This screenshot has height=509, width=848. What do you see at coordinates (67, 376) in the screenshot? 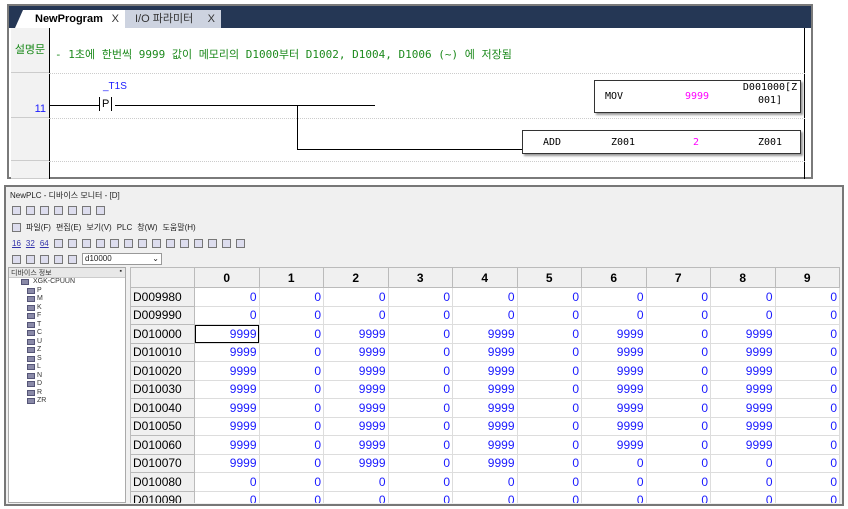
I see `tree-item: N` at bounding box center [67, 376].